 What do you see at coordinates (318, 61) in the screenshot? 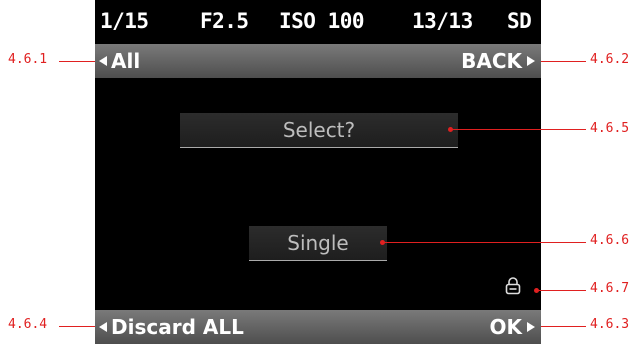
I see `top-softkey-bar: All BACK` at bounding box center [318, 61].